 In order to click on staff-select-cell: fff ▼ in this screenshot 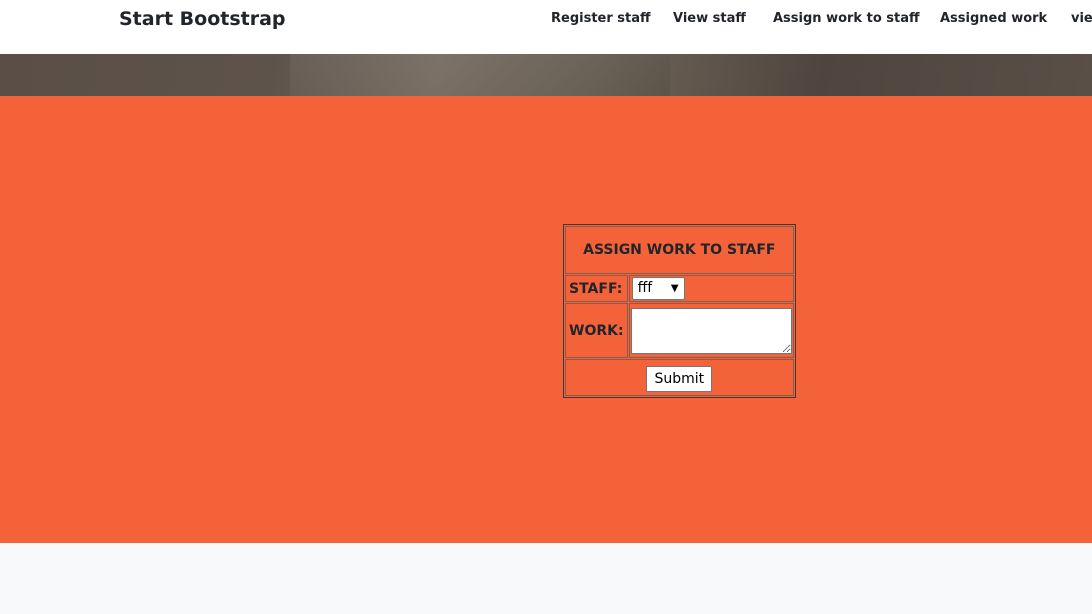, I will do `click(711, 288)`.